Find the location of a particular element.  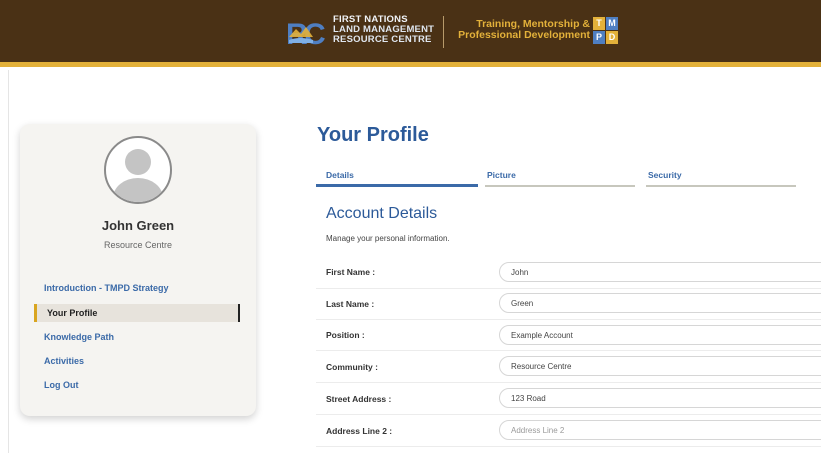

tmpd-letter: P is located at coordinates (599, 37).